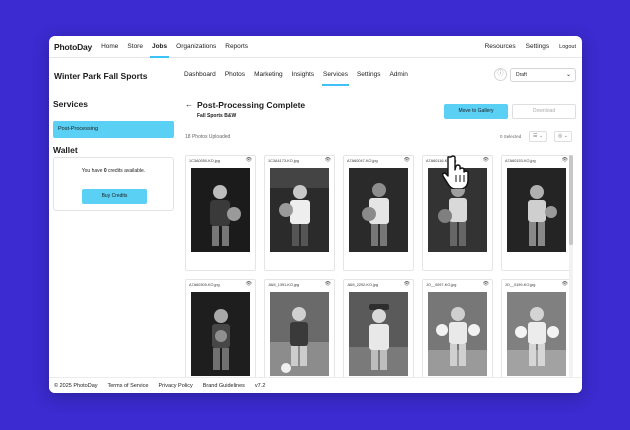 This screenshot has width=630, height=430. I want to click on sort-button: ☰ ⌄, so click(538, 136).